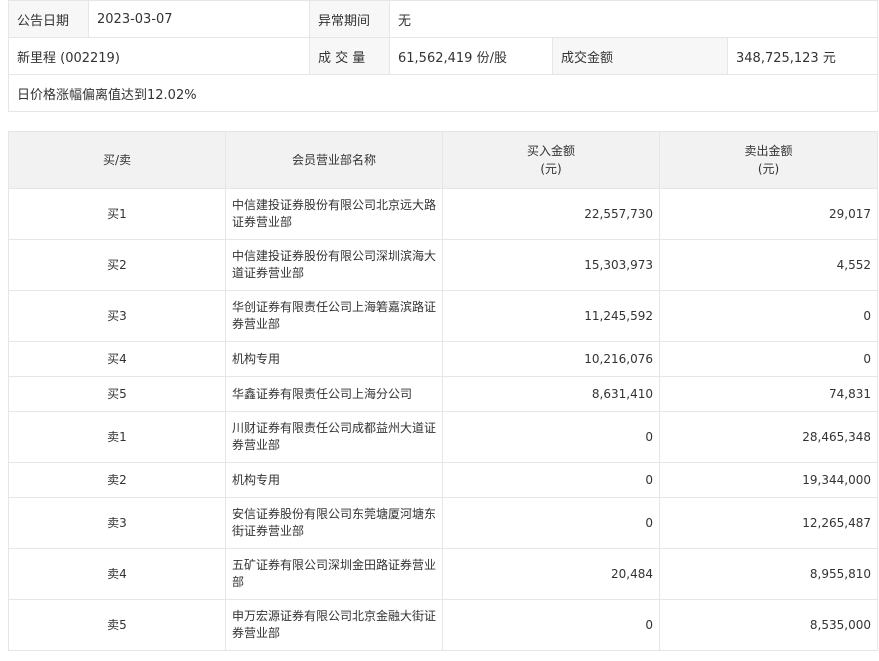 The height and width of the screenshot is (661, 879). I want to click on header-sell-line2: (元), so click(768, 169).